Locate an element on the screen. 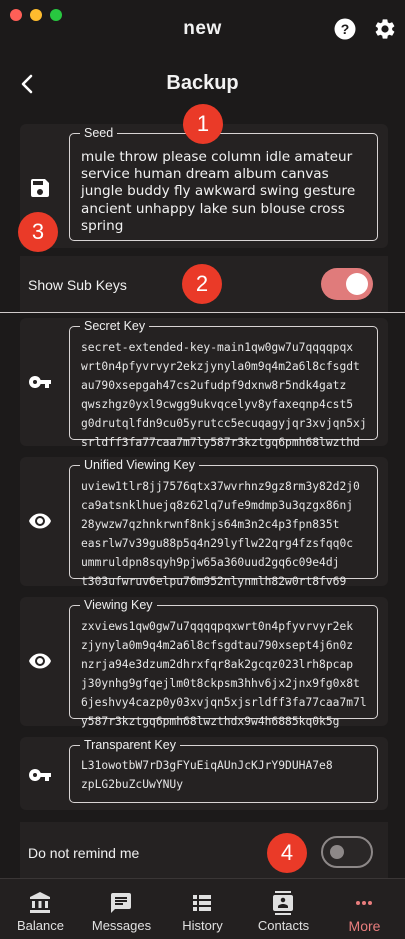  key-line: zpLG2buZcUwYNUy is located at coordinates (132, 784).